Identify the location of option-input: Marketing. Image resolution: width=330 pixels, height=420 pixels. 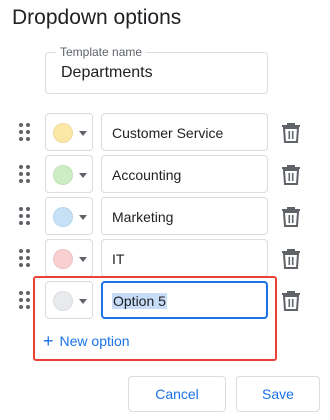
(184, 216).